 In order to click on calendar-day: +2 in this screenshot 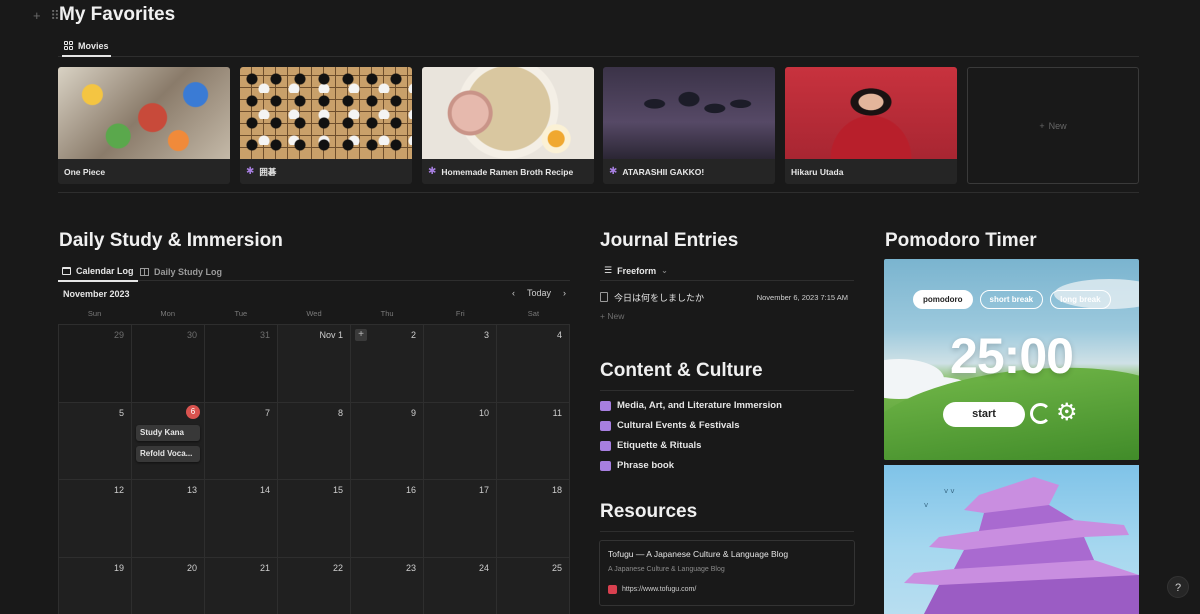, I will do `click(387, 364)`.